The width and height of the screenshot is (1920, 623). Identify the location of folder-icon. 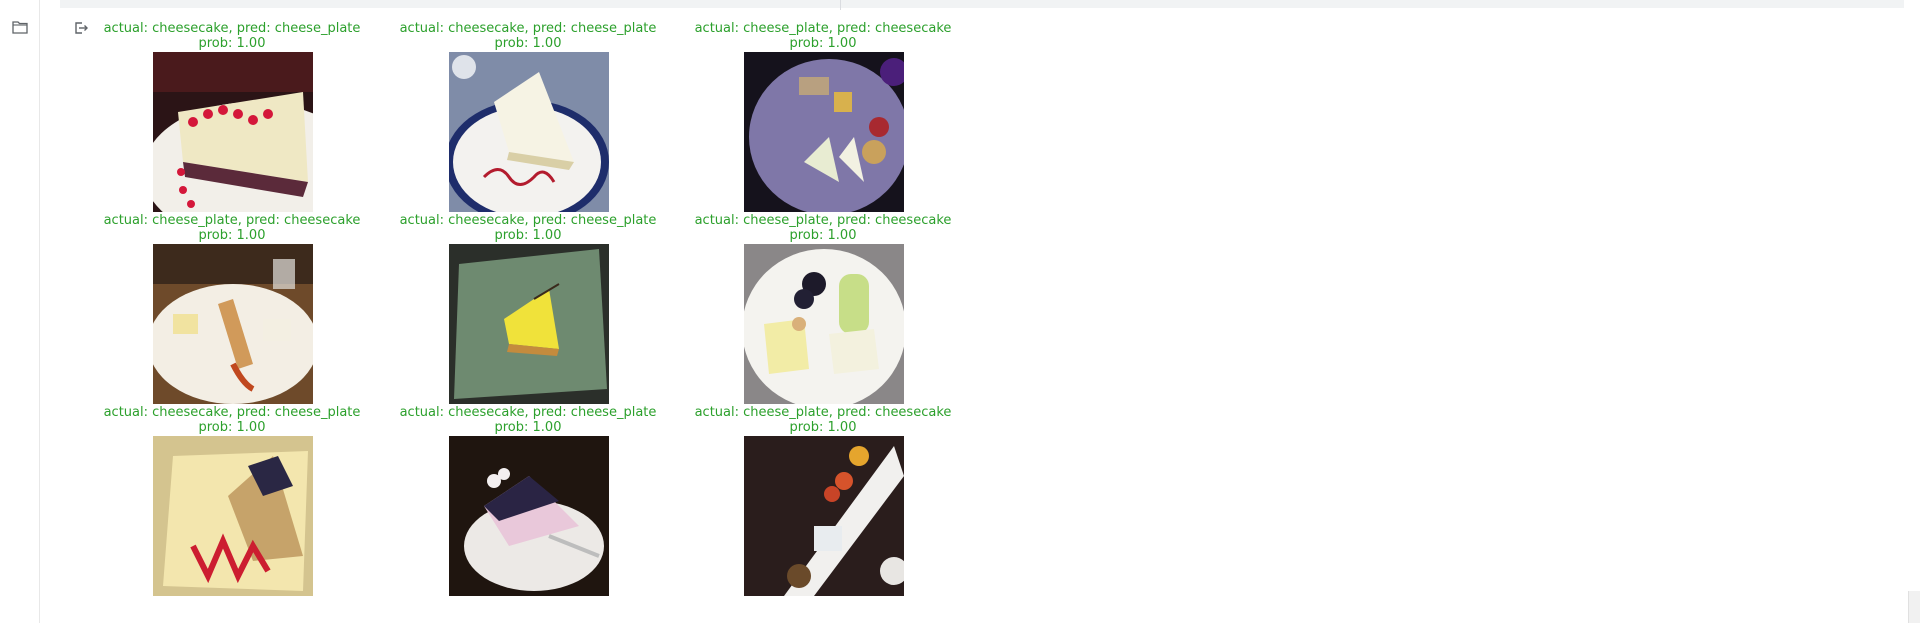
(20, 27).